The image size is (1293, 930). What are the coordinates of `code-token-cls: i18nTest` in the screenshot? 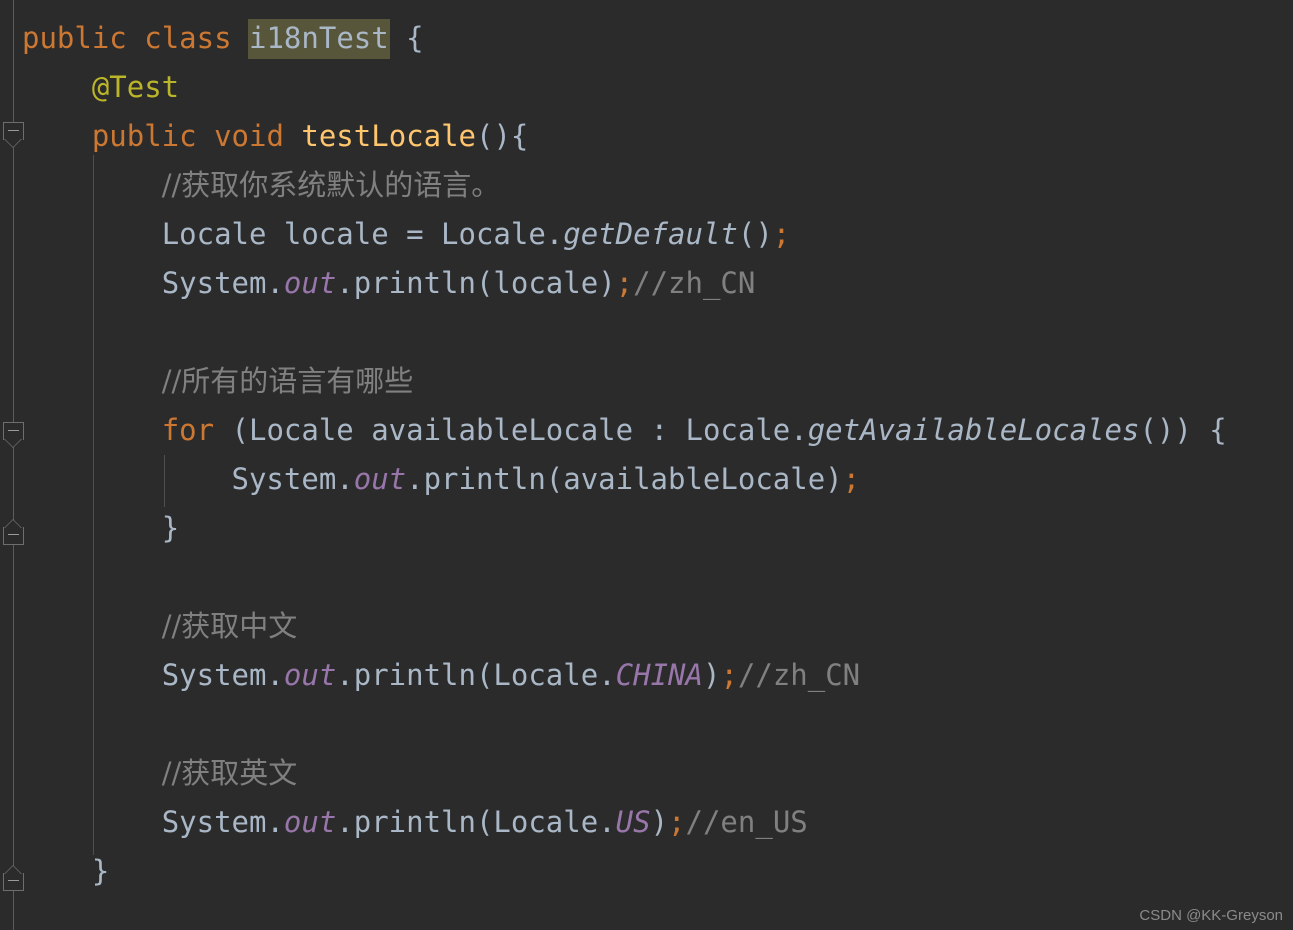 It's located at (319, 38).